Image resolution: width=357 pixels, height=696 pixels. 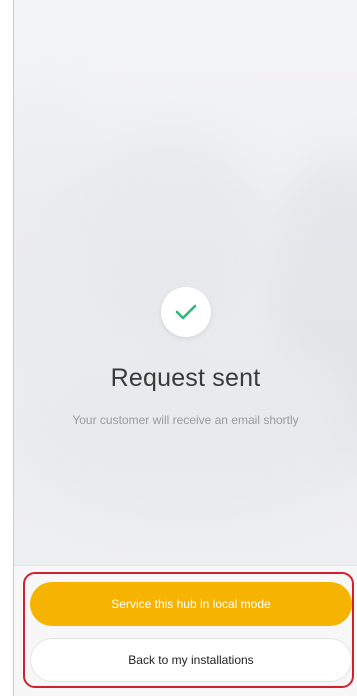 I want to click on checkmark-icon, so click(x=186, y=312).